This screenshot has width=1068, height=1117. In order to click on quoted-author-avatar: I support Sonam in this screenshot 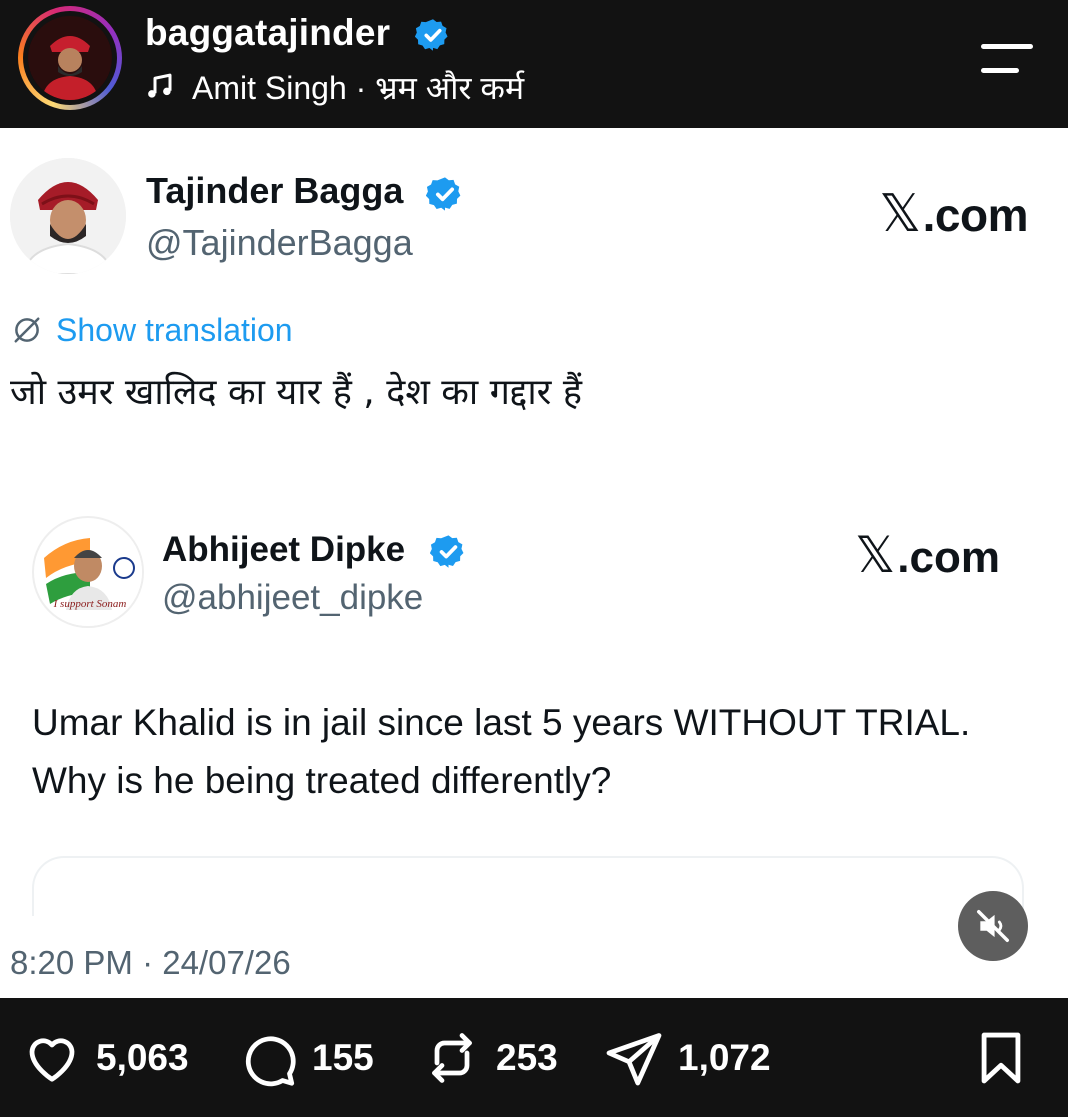, I will do `click(88, 572)`.